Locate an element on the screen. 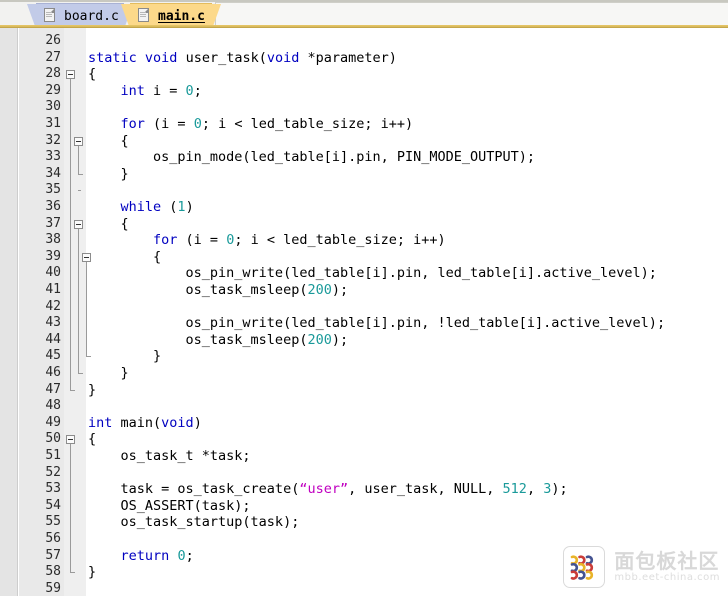 This screenshot has width=728, height=596. line-number: 46 is located at coordinates (53, 372).